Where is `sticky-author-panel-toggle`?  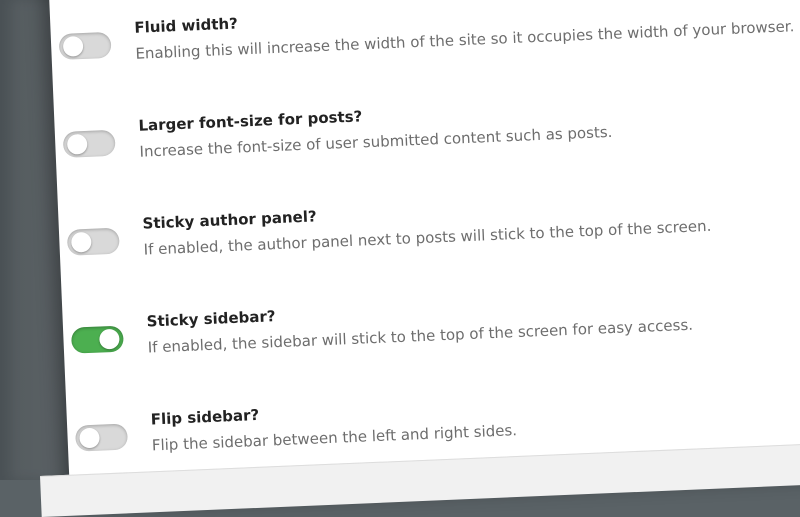
sticky-author-panel-toggle is located at coordinates (93, 241).